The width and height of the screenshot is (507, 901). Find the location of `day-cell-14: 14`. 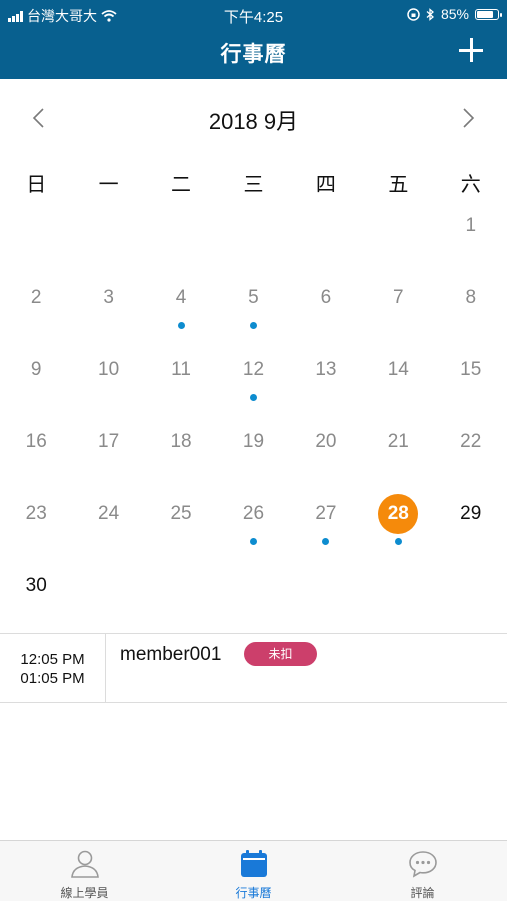

day-cell-14: 14 is located at coordinates (398, 378).